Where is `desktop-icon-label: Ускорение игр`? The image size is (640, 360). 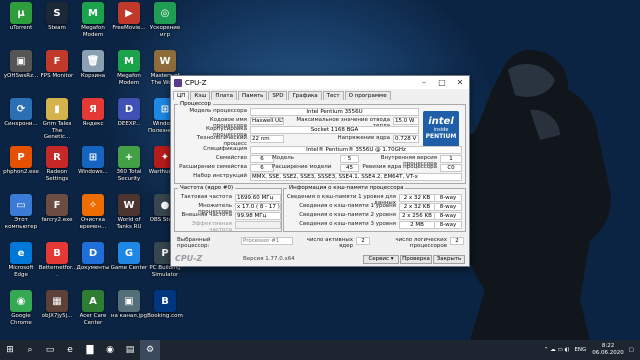
desktop-icon-label: Ускорение игр is located at coordinates (165, 31).